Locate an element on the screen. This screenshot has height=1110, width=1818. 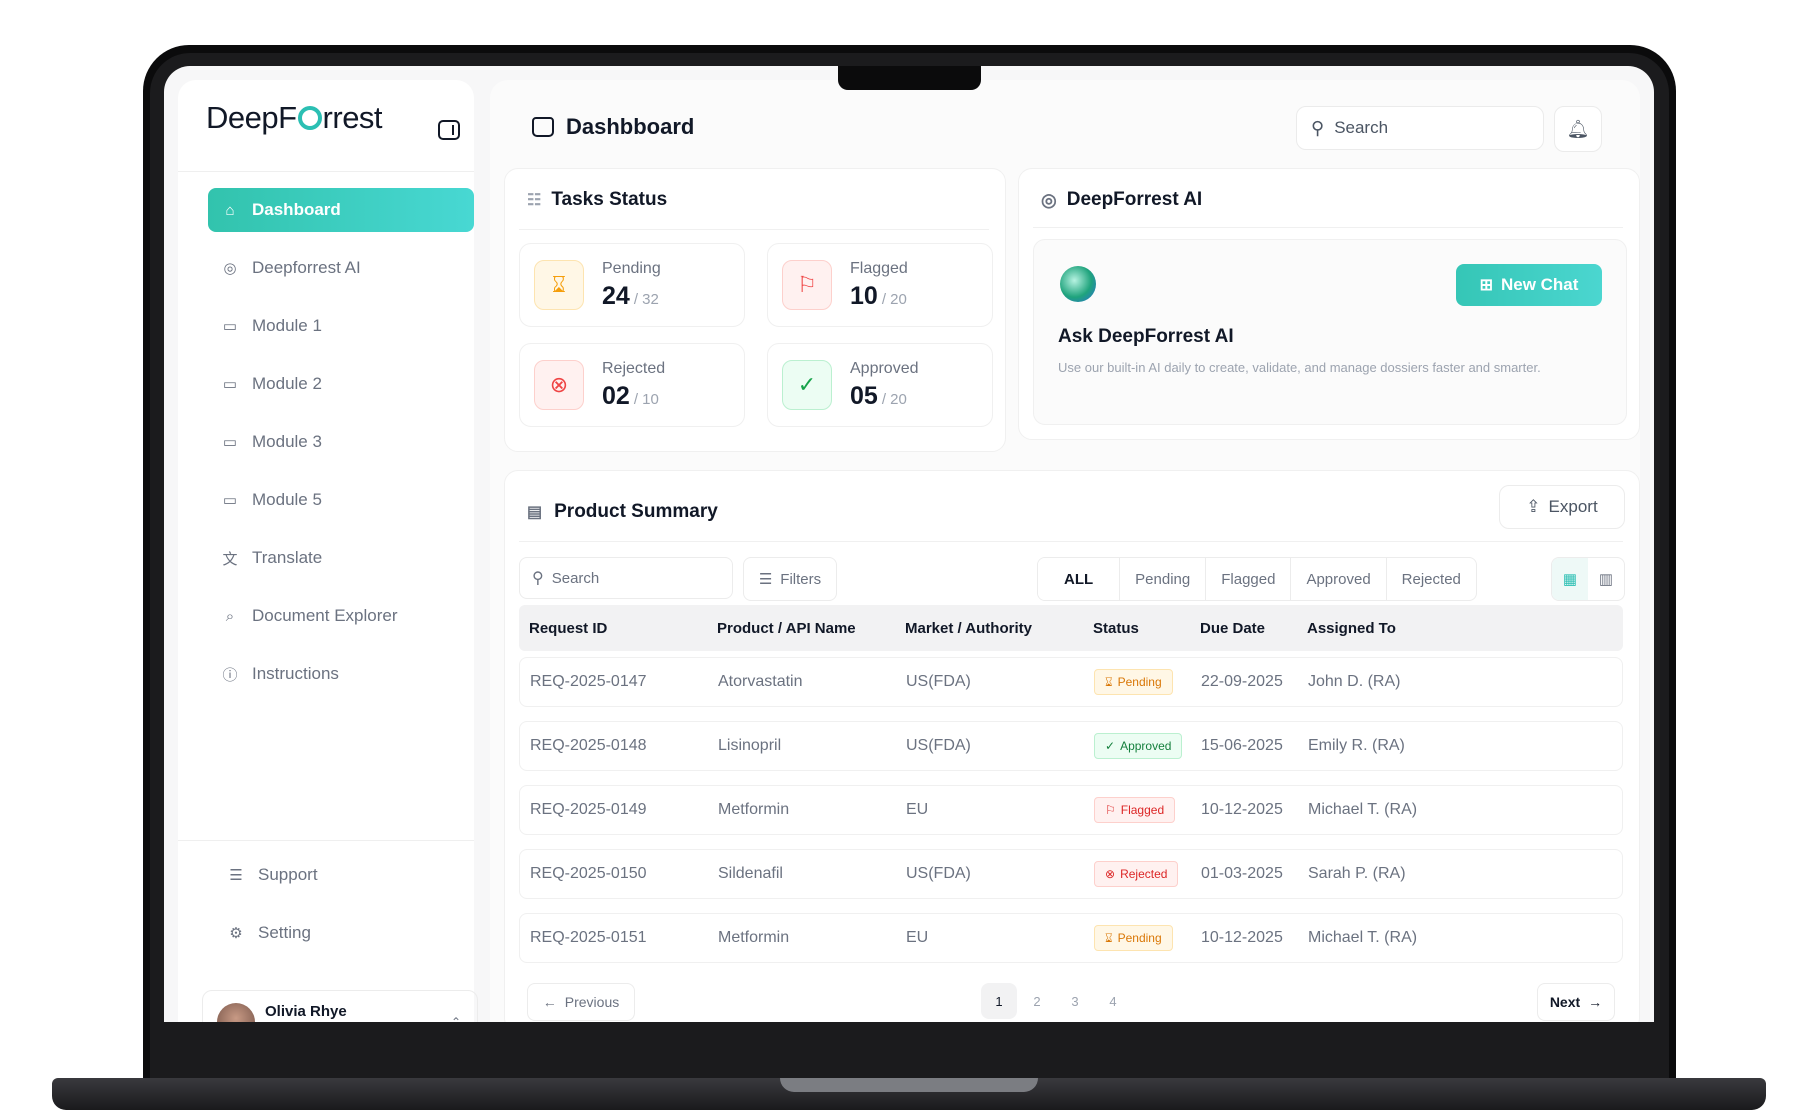
tab-pending: Pending is located at coordinates (1163, 579).